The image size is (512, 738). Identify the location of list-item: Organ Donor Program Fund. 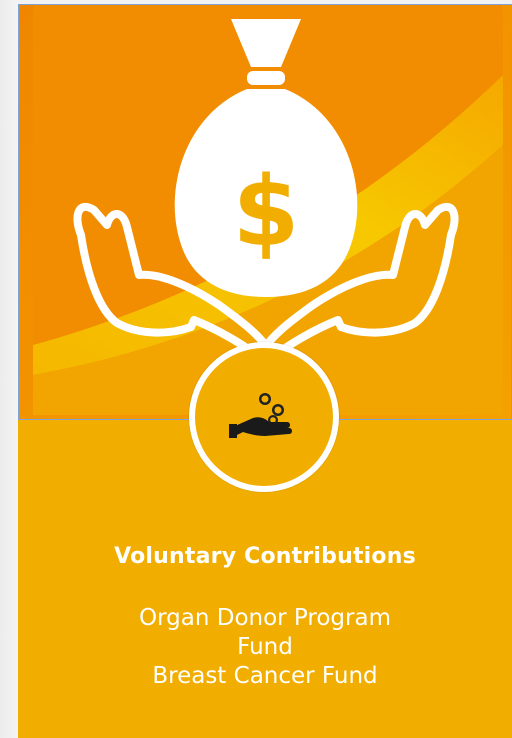
(265, 633).